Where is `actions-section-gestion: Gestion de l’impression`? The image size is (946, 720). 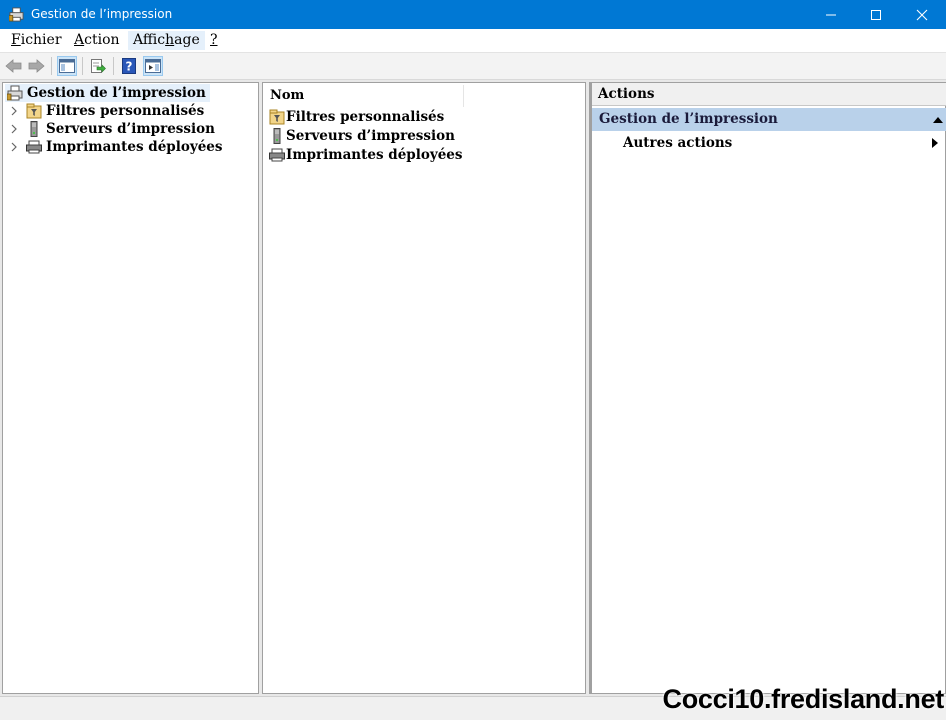 actions-section-gestion: Gestion de l’impression is located at coordinates (769, 119).